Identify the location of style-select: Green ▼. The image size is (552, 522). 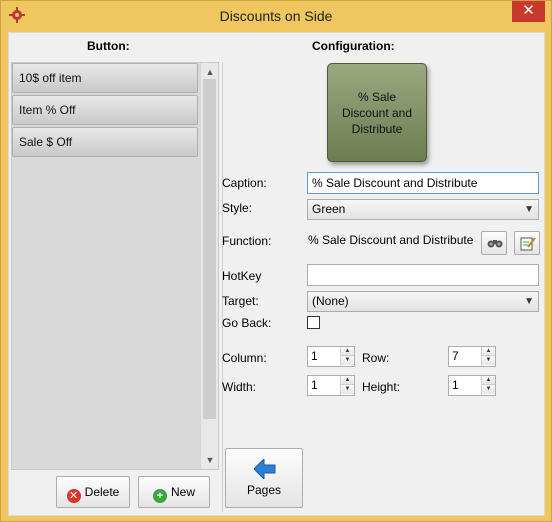
(423, 209).